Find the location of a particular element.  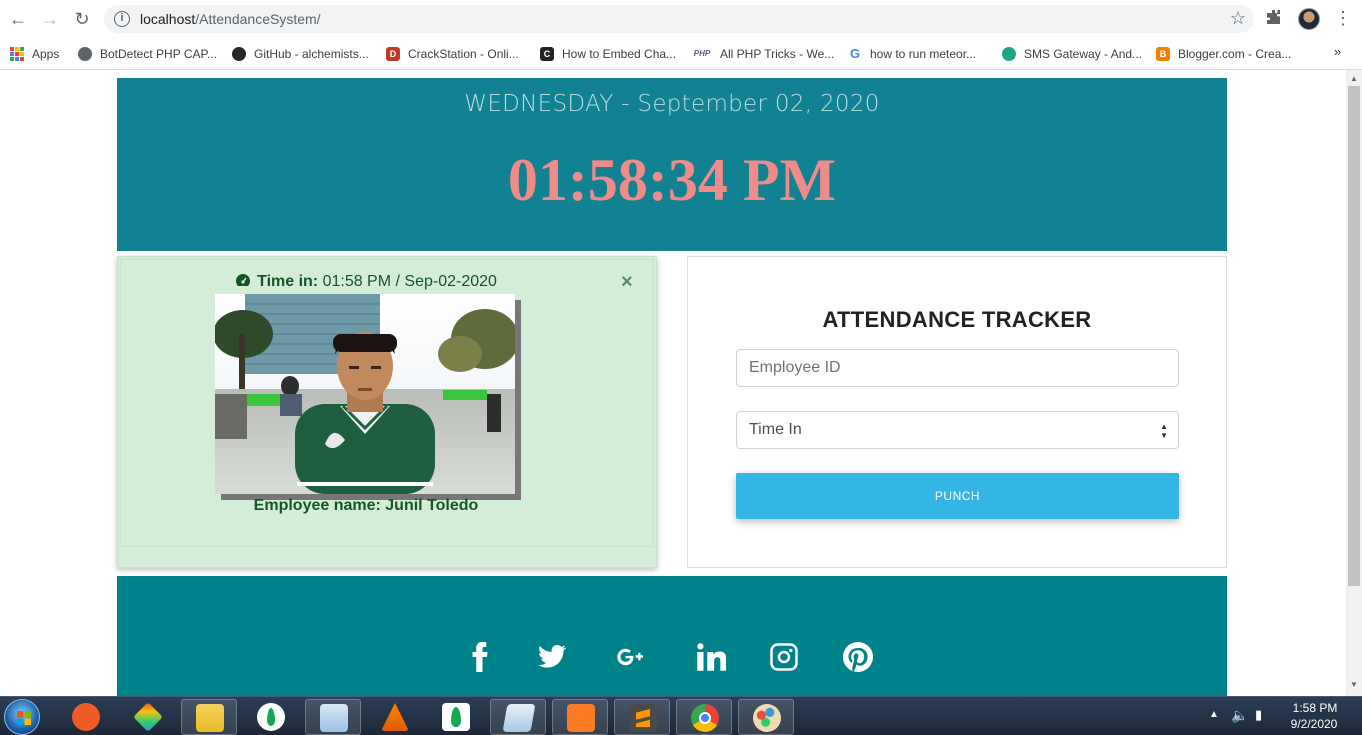

scrollbar-thumb is located at coordinates (1354, 336).